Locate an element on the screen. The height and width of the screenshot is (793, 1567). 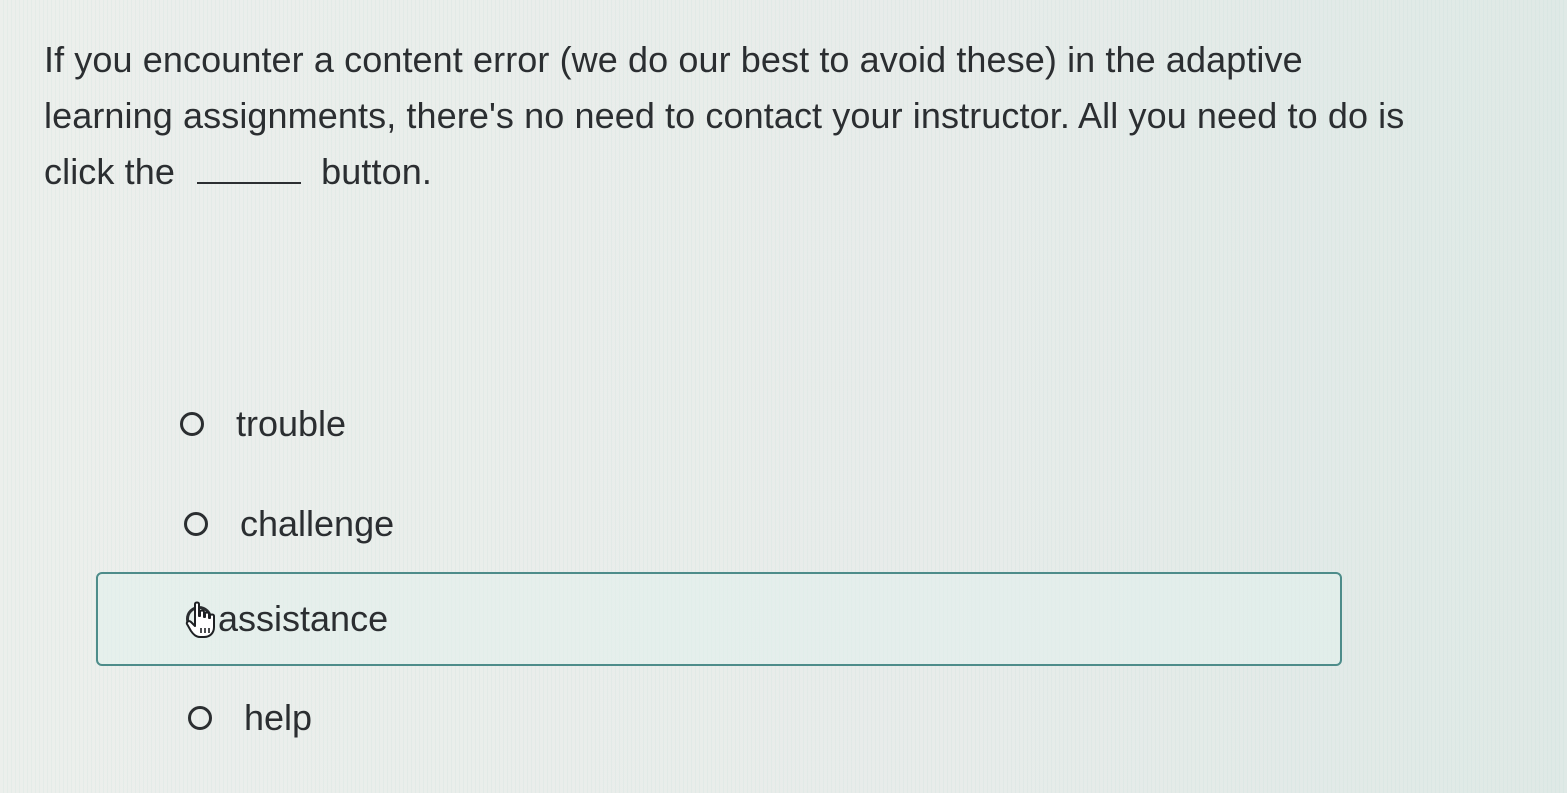
option-challenge: challenge is located at coordinates (289, 524).